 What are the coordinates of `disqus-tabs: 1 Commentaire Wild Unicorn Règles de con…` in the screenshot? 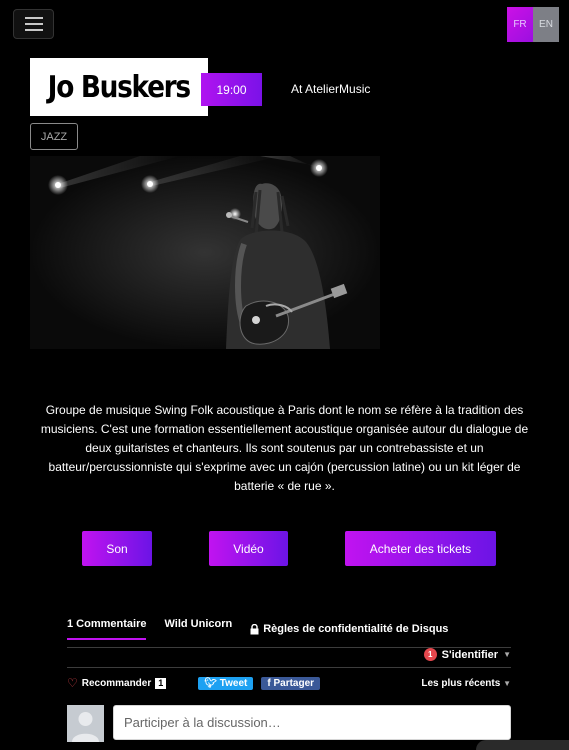 It's located at (257, 629).